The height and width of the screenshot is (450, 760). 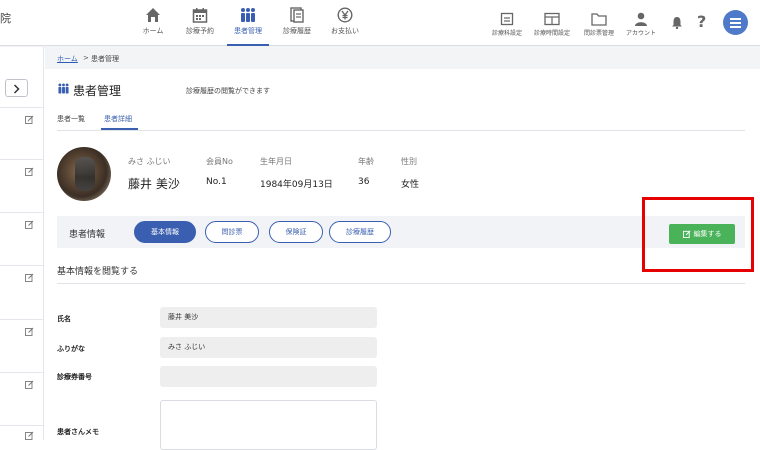 What do you see at coordinates (364, 182) in the screenshot?
I see `age-value: 36` at bounding box center [364, 182].